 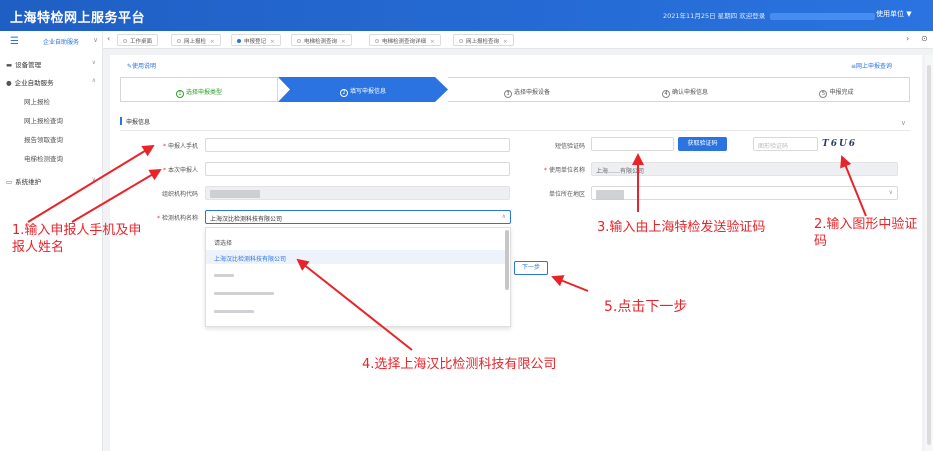 What do you see at coordinates (43, 120) in the screenshot?
I see `sidebar-item-inspection-query: 网上报检查询` at bounding box center [43, 120].